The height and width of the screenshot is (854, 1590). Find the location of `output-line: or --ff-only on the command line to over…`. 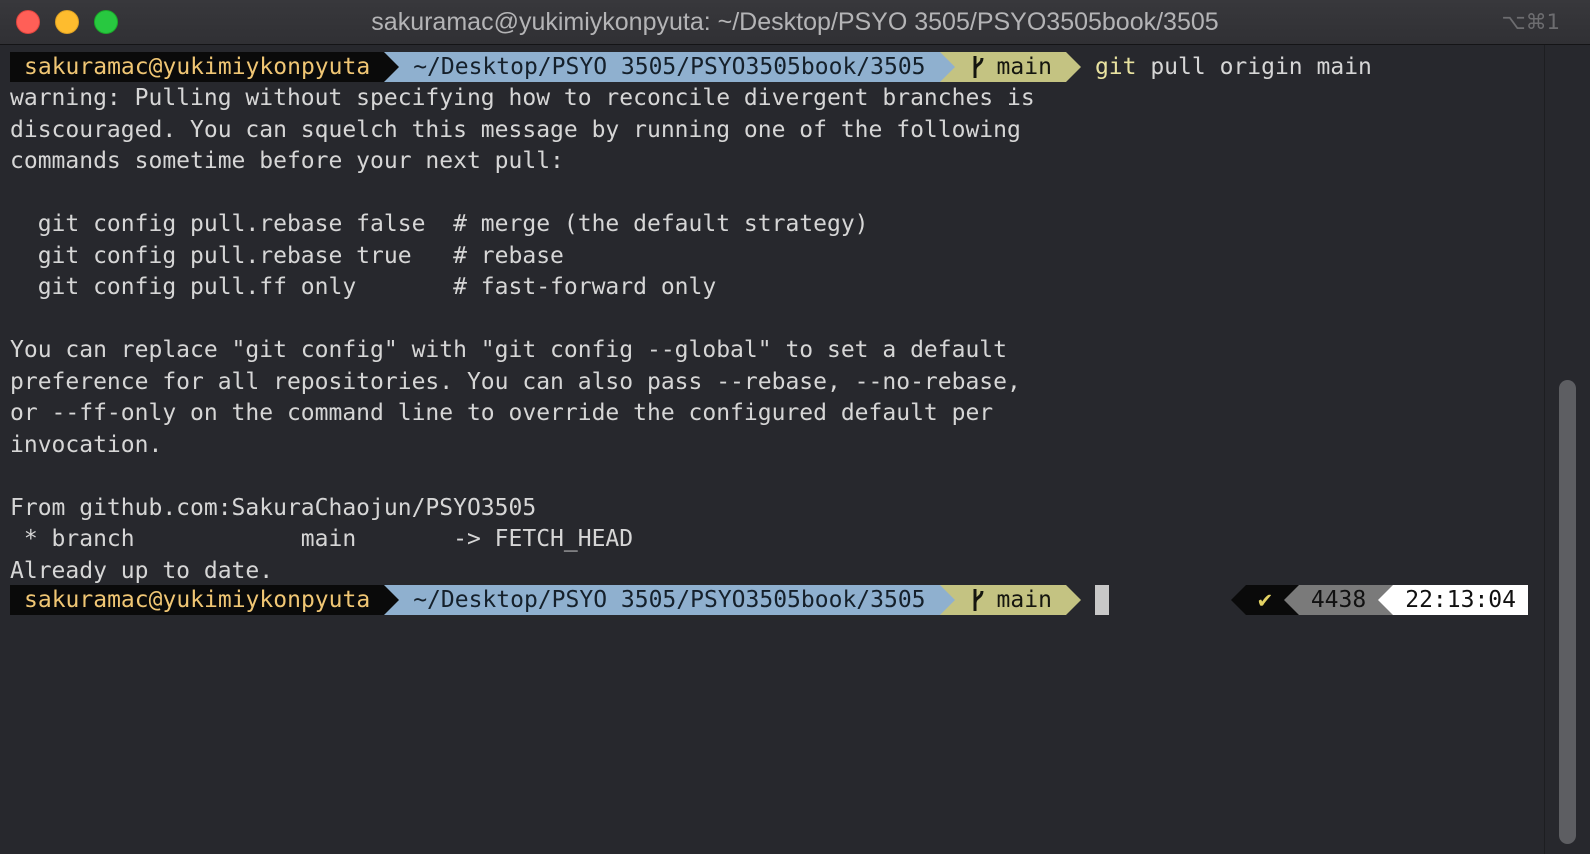

output-line: or --ff-only on the command line to over… is located at coordinates (502, 413).